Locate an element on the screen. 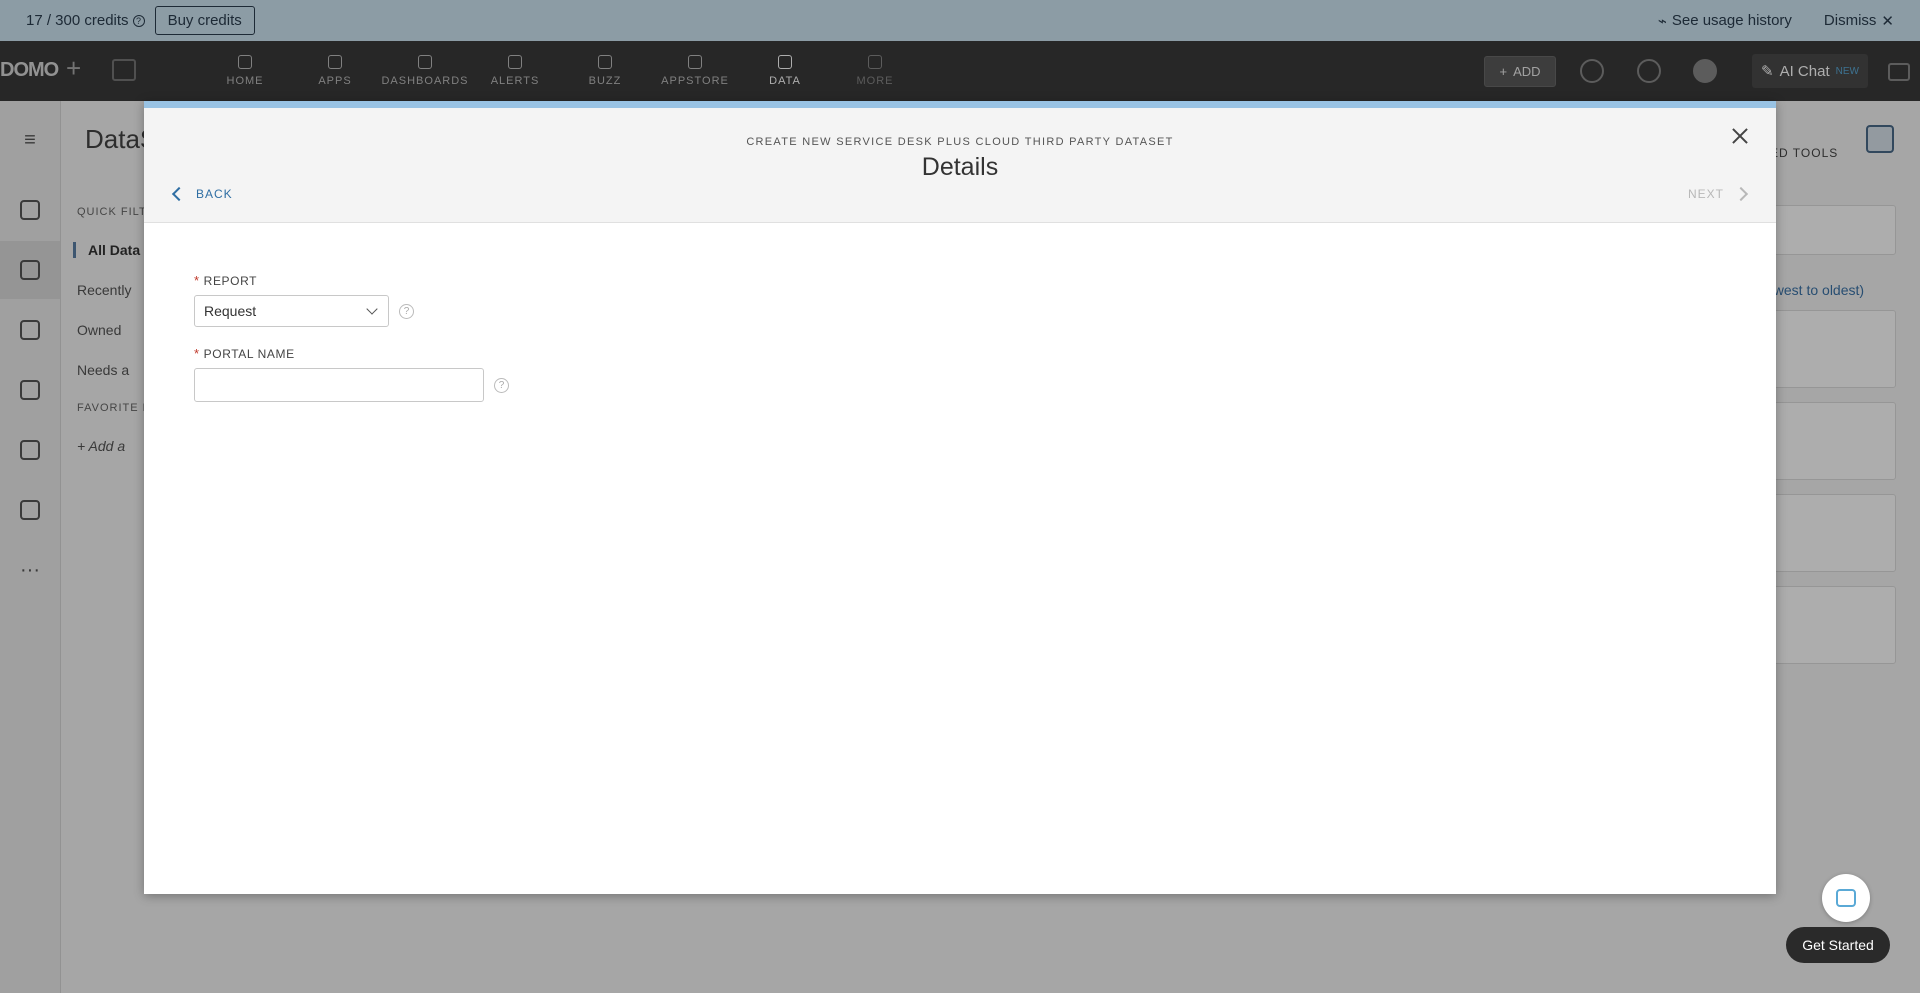 The height and width of the screenshot is (993, 1920). chevron-left-icon is located at coordinates (179, 194).